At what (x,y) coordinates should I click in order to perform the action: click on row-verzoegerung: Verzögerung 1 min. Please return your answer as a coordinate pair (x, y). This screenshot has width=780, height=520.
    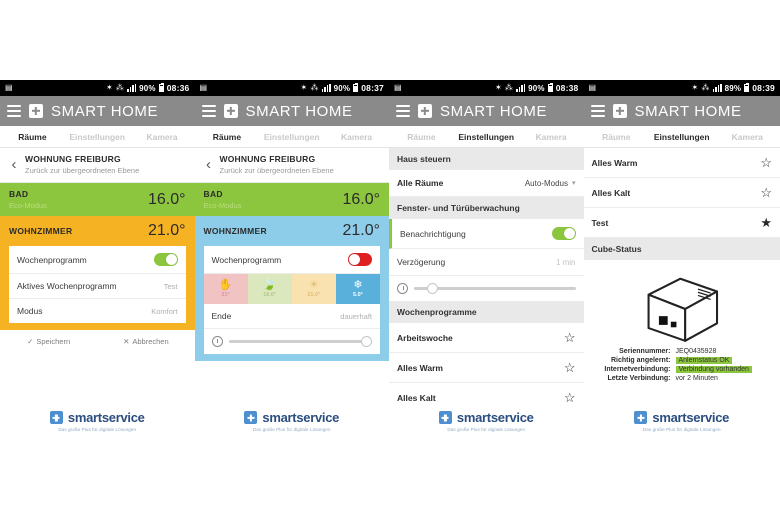
    Looking at the image, I should click on (486, 262).